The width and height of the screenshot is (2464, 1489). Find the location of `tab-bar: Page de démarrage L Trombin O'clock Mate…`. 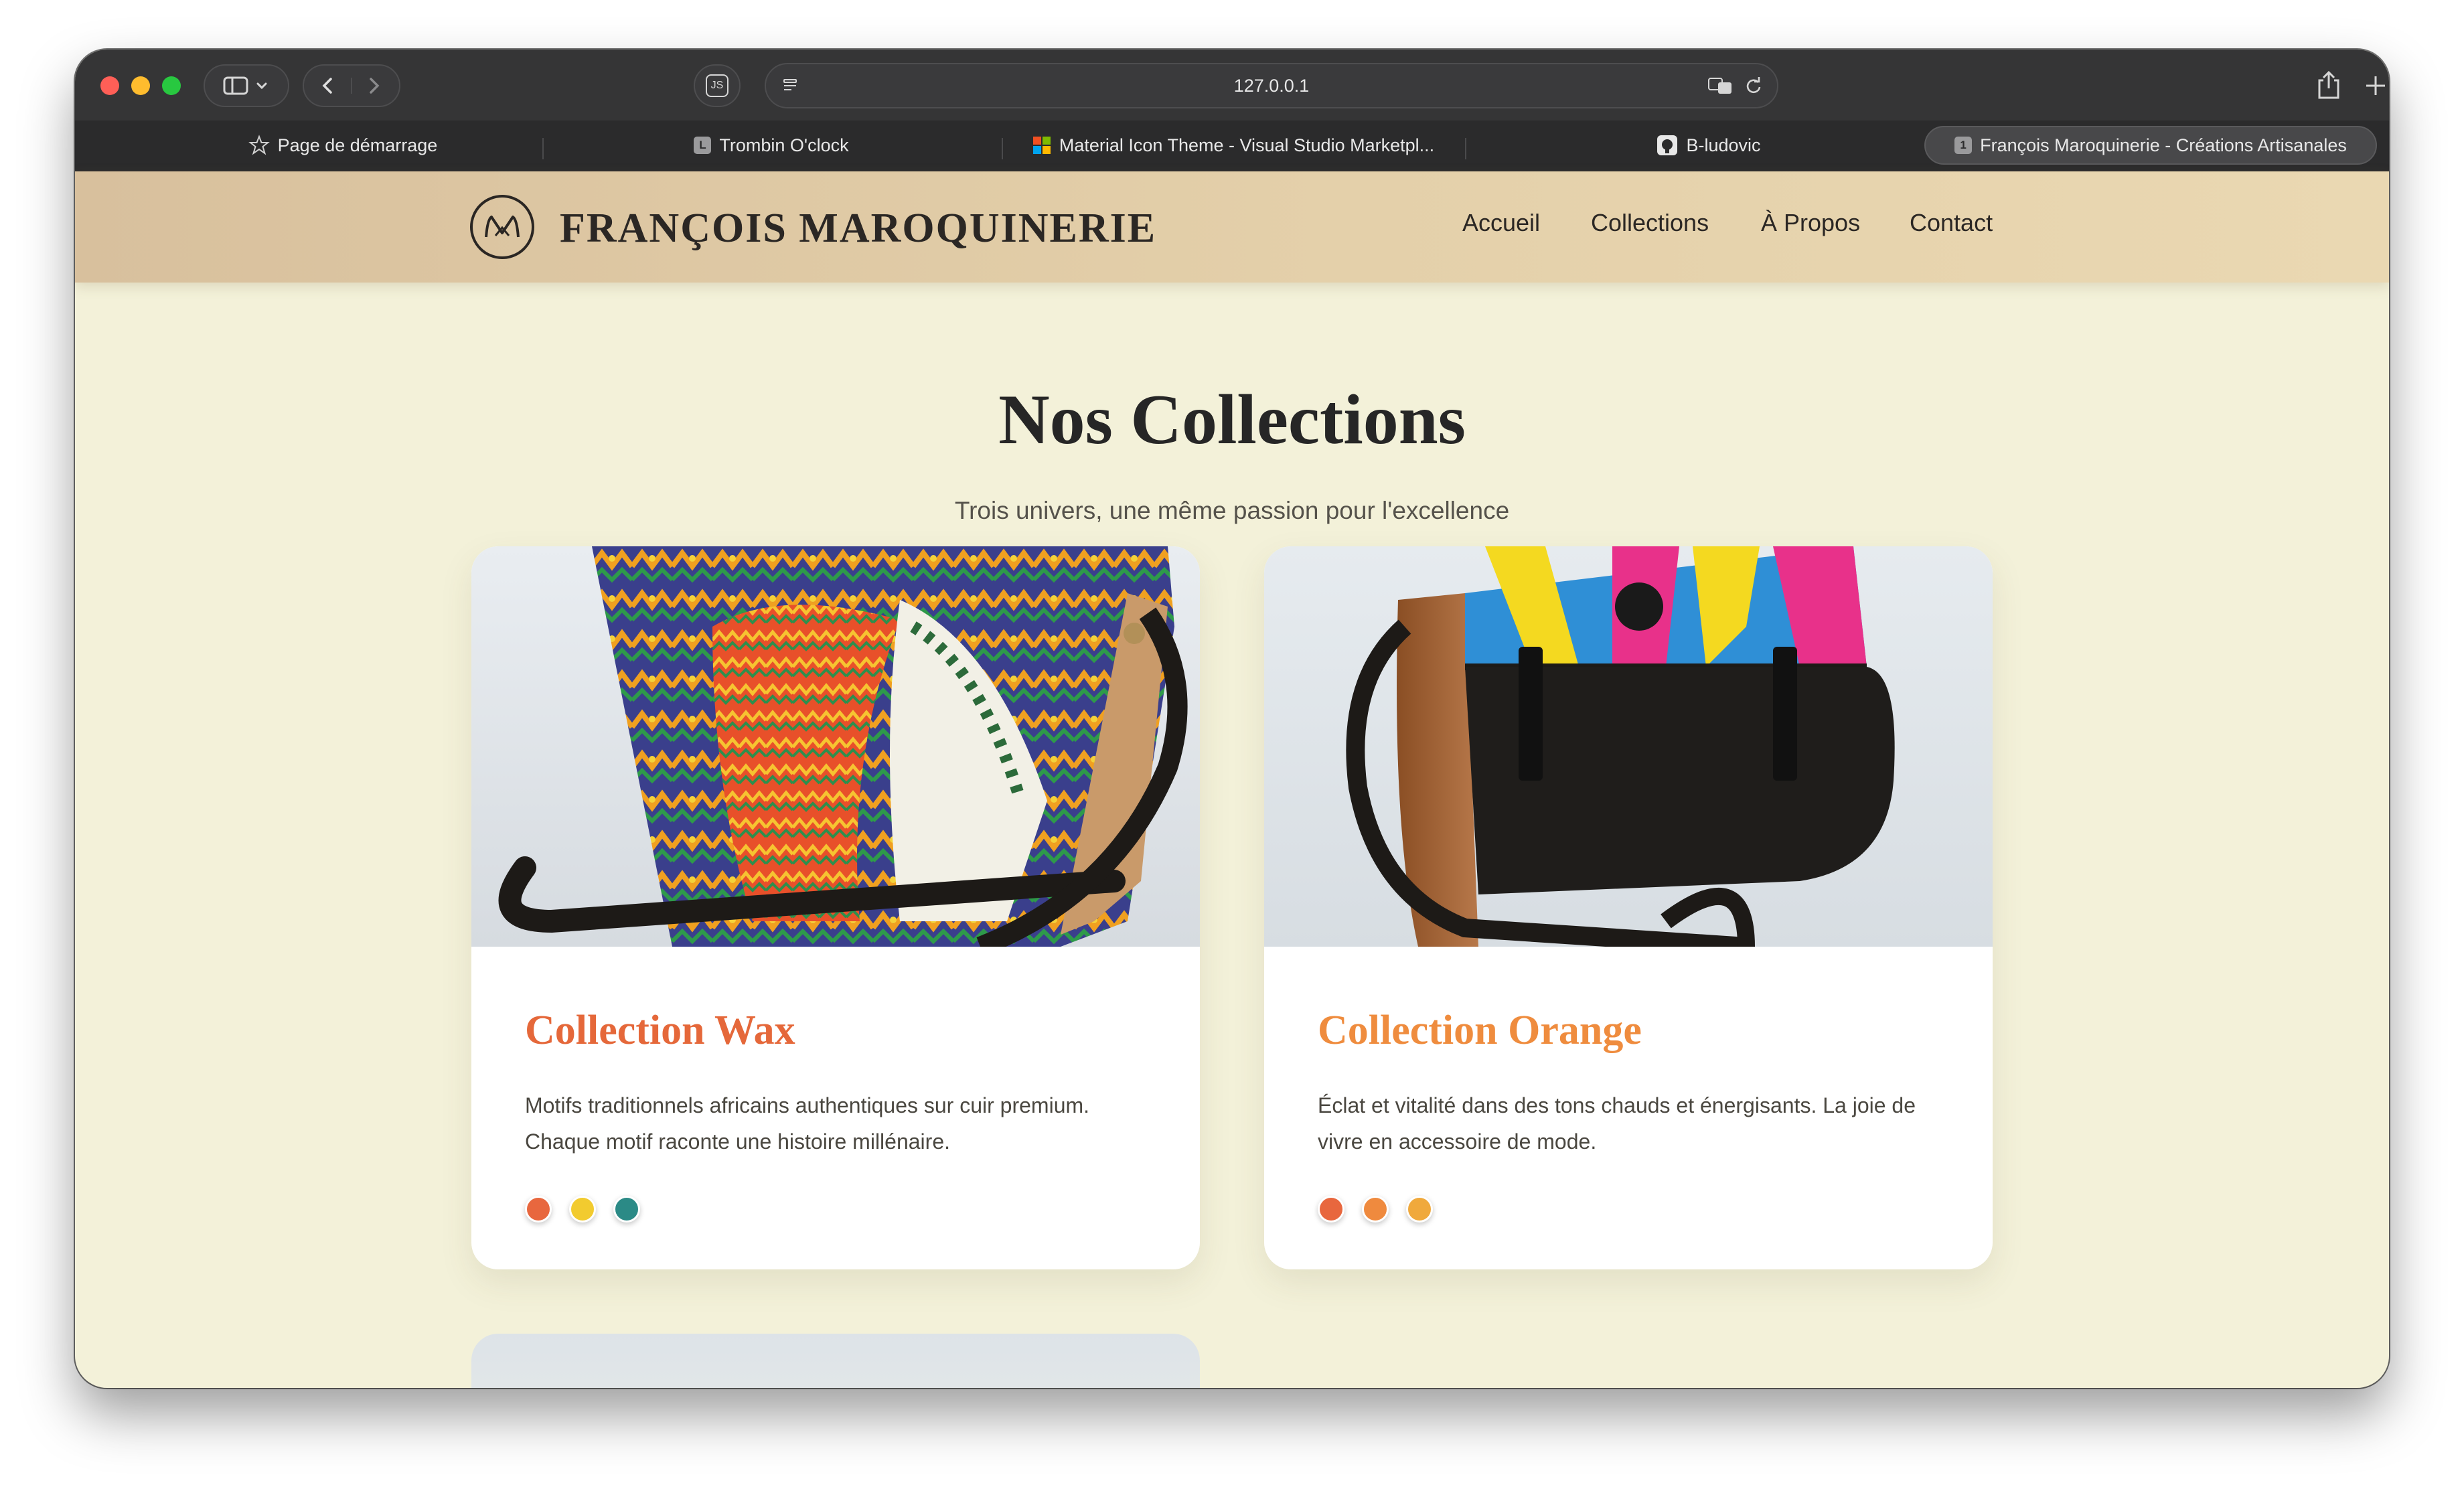

tab-bar: Page de démarrage L Trombin O'clock Mate… is located at coordinates (1232, 146).